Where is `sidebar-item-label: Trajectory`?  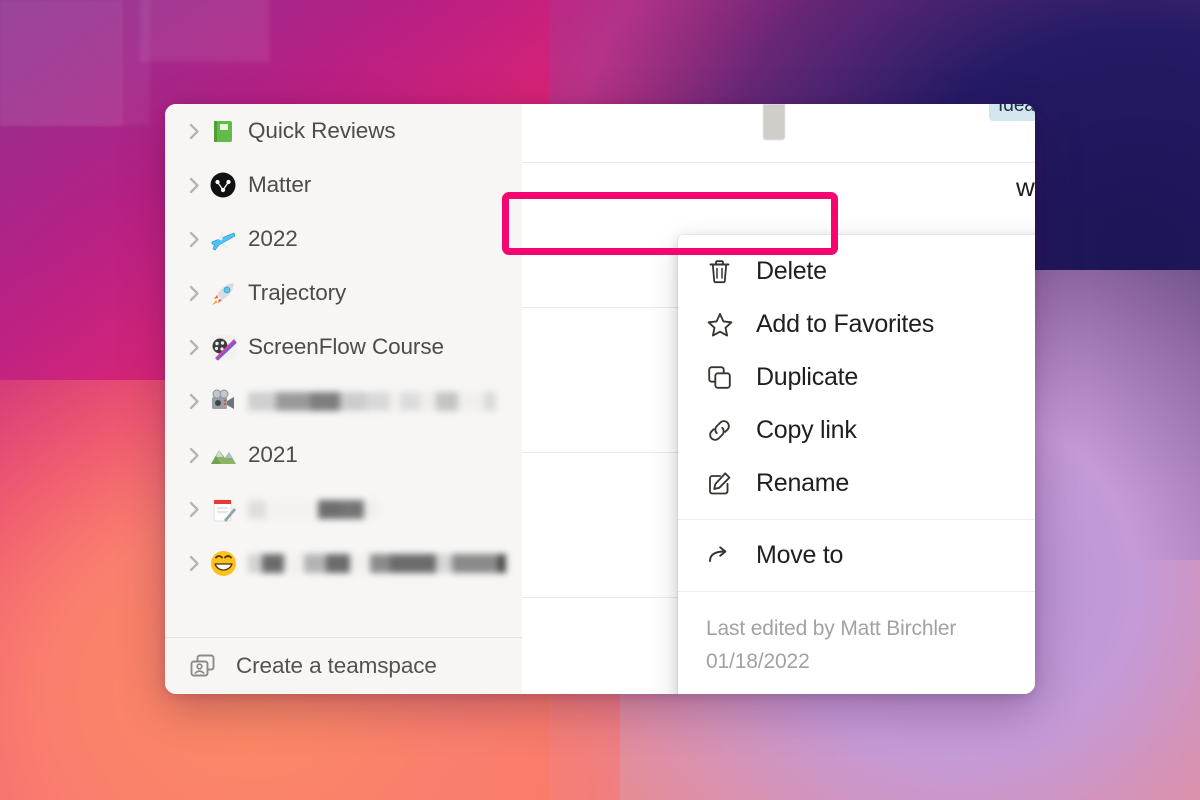
sidebar-item-label: Trajectory is located at coordinates (297, 292).